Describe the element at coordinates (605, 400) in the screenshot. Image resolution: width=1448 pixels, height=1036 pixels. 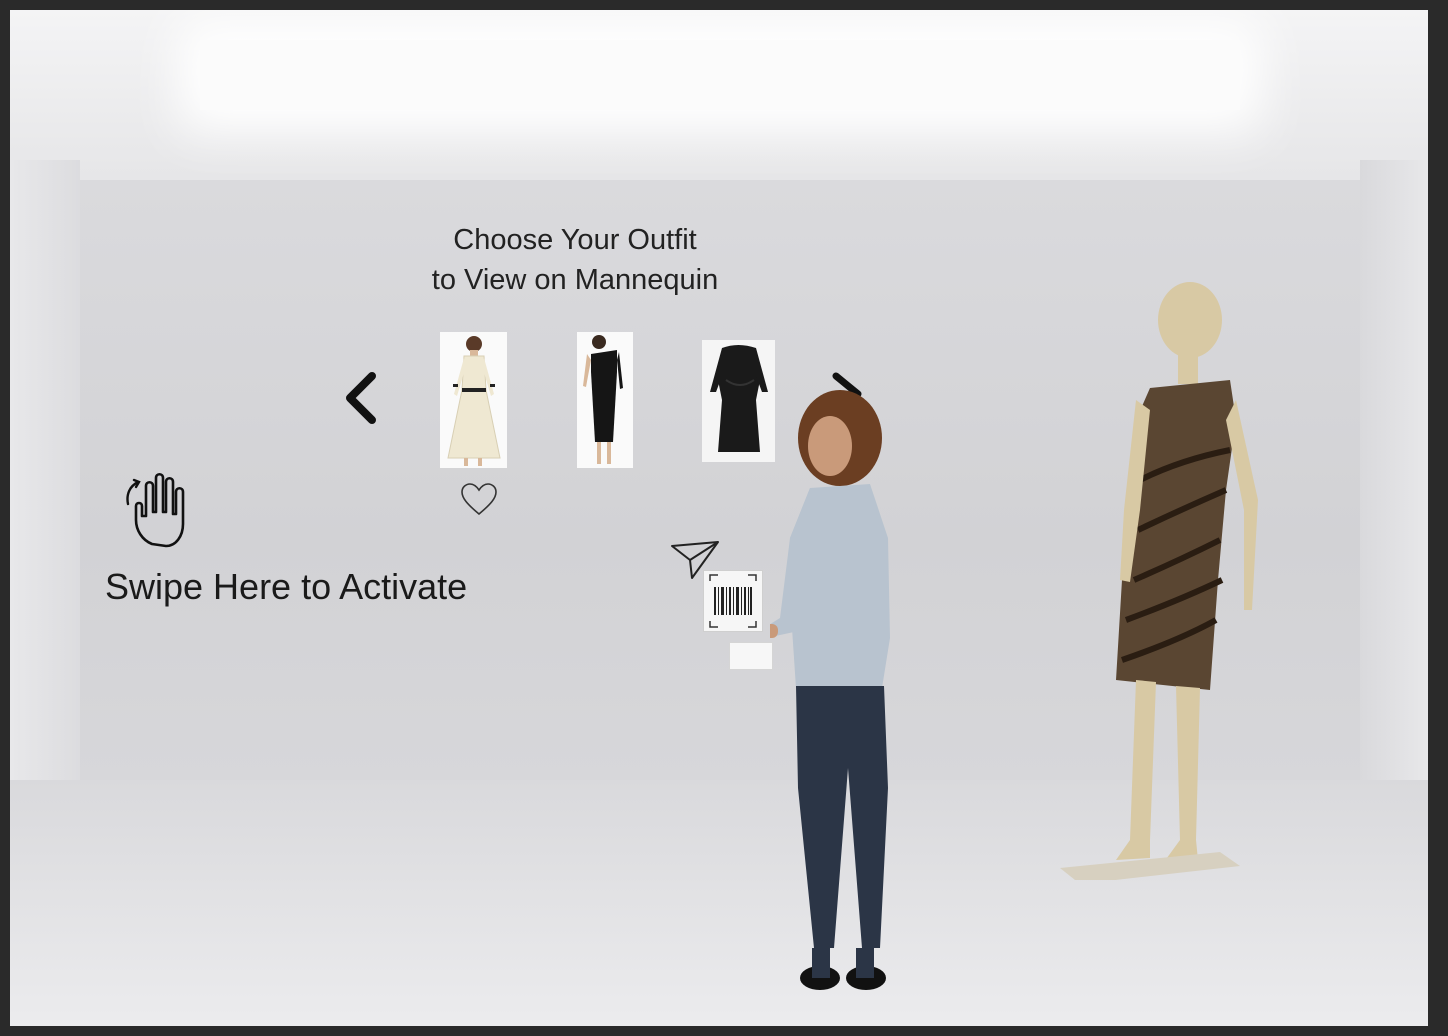
I see `outfit-thumb-black-one-shoulder-dress` at that location.